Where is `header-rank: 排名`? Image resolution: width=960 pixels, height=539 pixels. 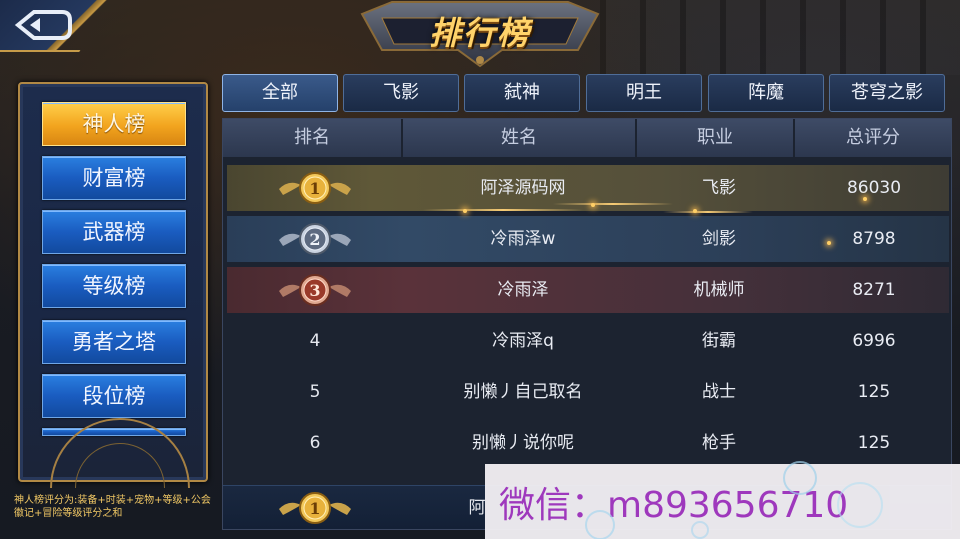 header-rank: 排名 is located at coordinates (313, 138).